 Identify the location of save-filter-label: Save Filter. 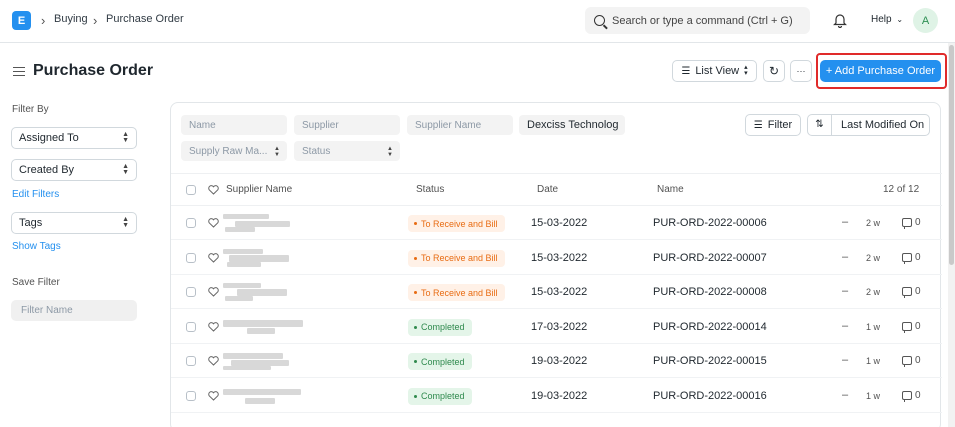
(36, 282).